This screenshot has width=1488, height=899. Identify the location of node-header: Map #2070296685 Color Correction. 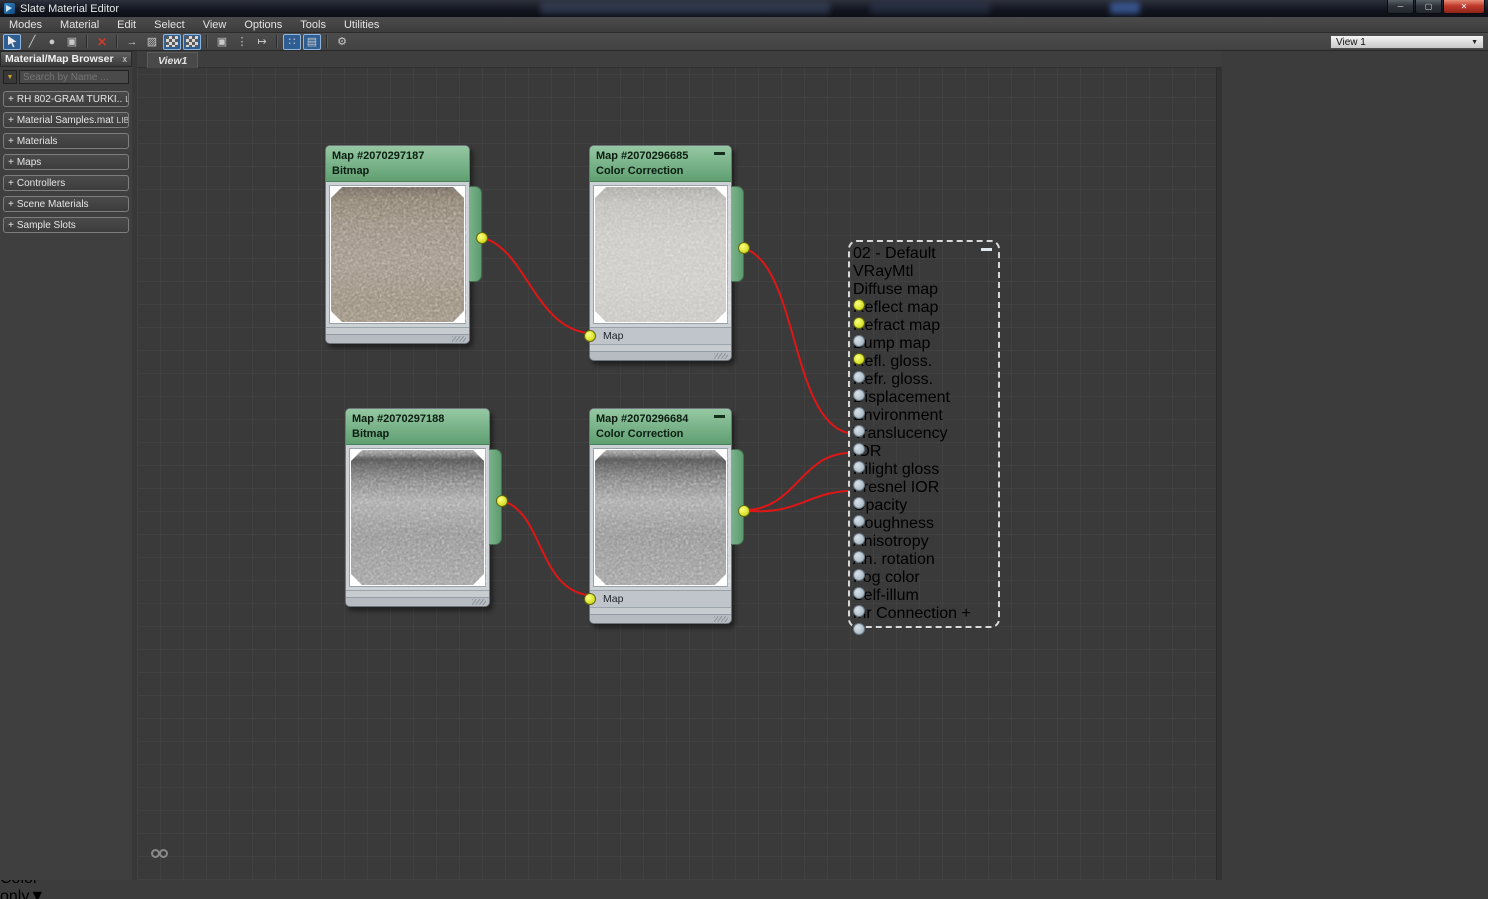
(660, 164).